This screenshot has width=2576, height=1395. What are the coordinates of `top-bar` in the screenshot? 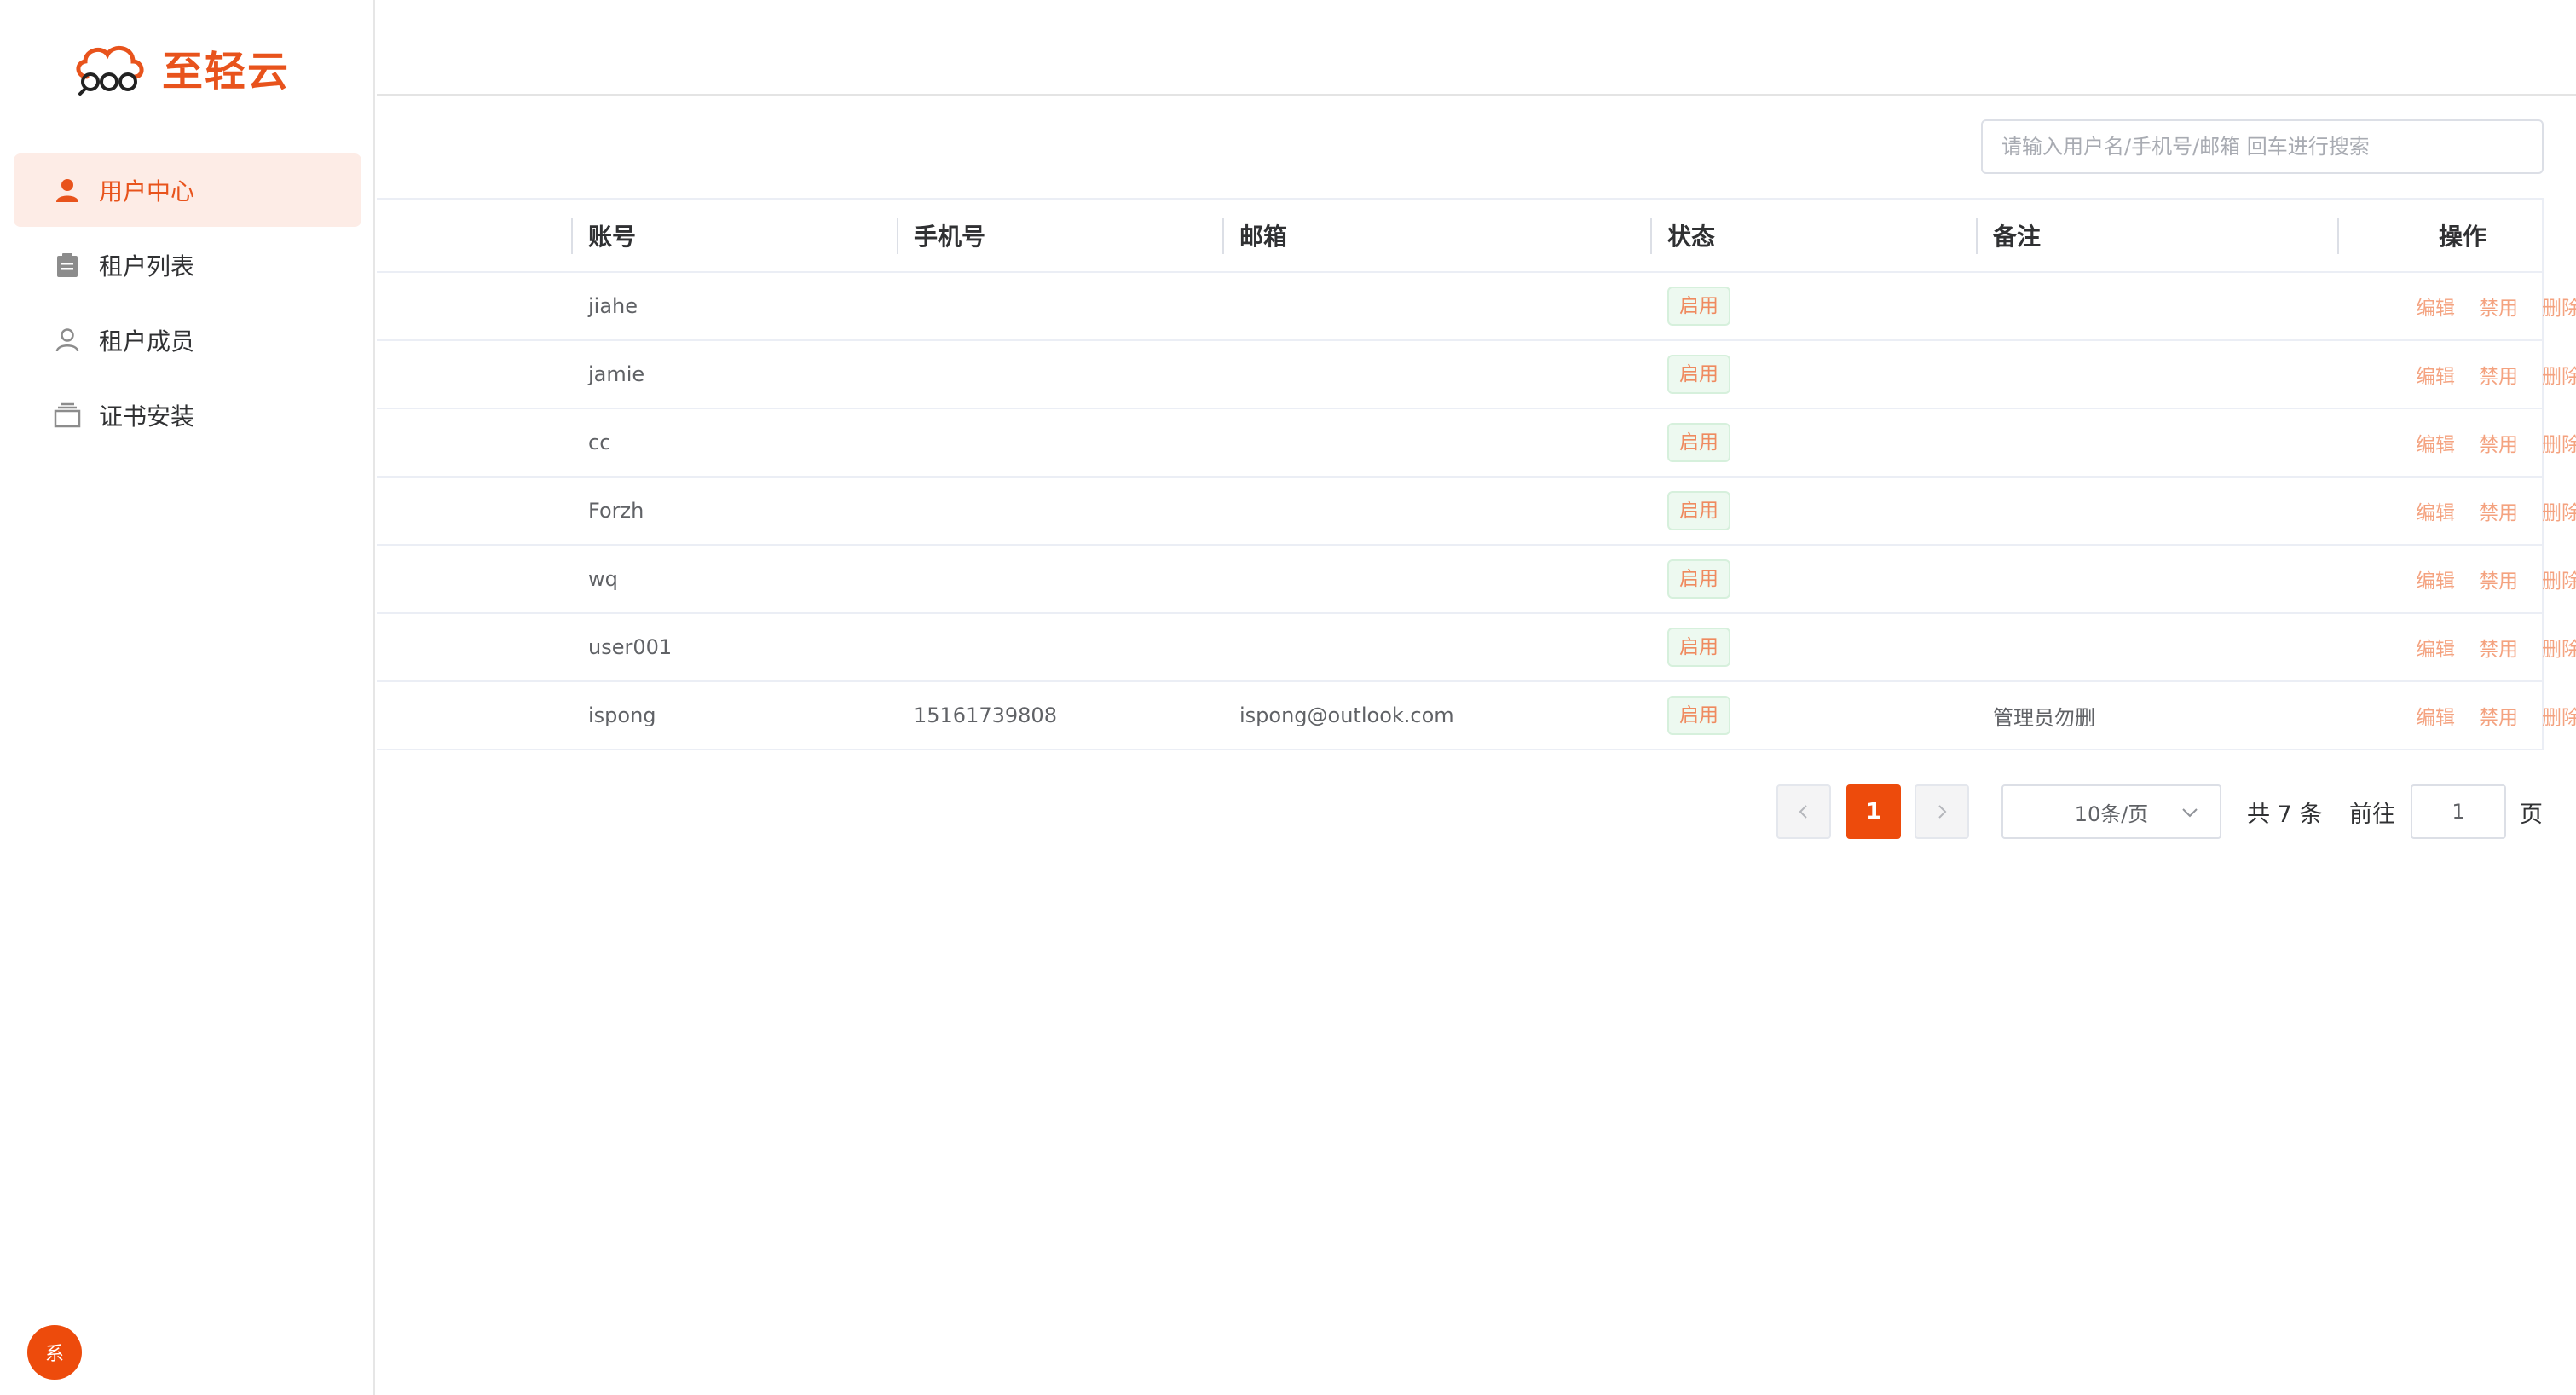 It's located at (1476, 48).